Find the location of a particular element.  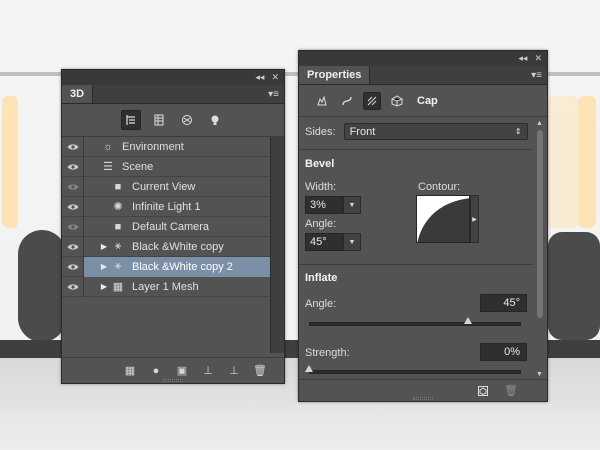

add-mesh-icon: ▦ is located at coordinates (130, 371).